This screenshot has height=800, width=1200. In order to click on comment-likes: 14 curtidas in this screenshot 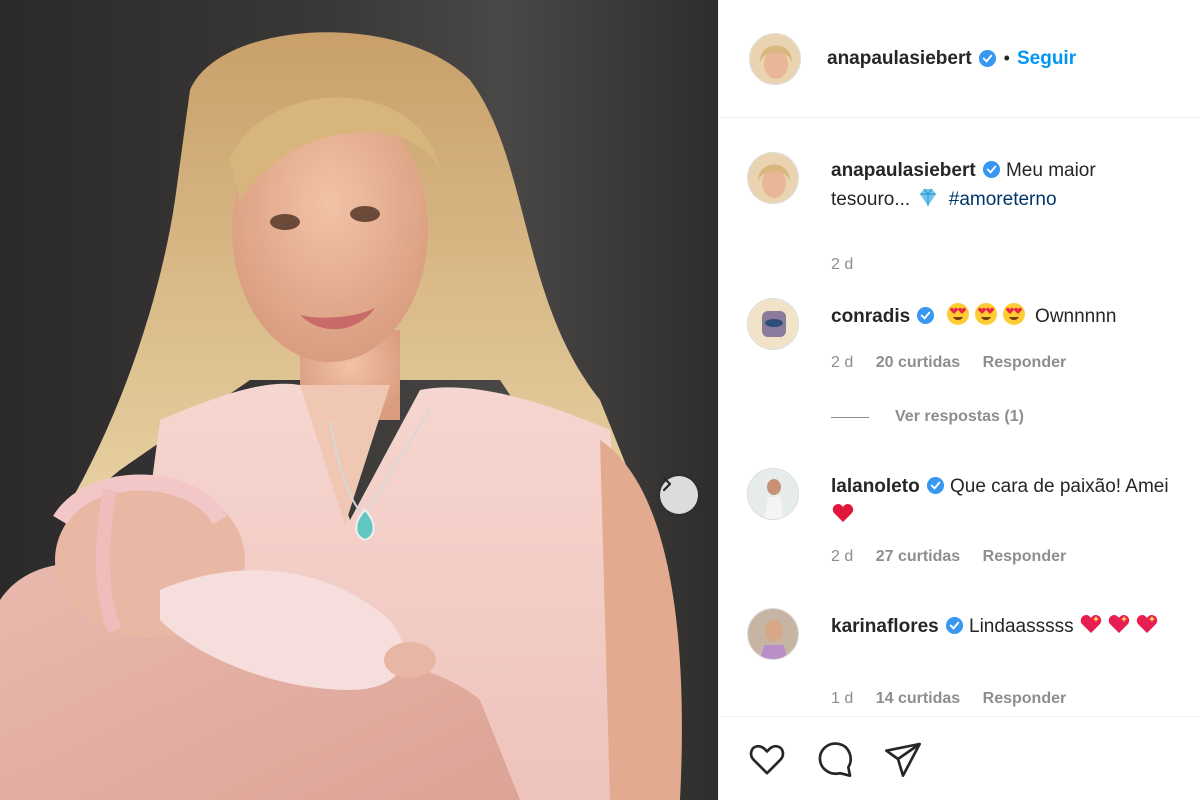, I will do `click(918, 698)`.